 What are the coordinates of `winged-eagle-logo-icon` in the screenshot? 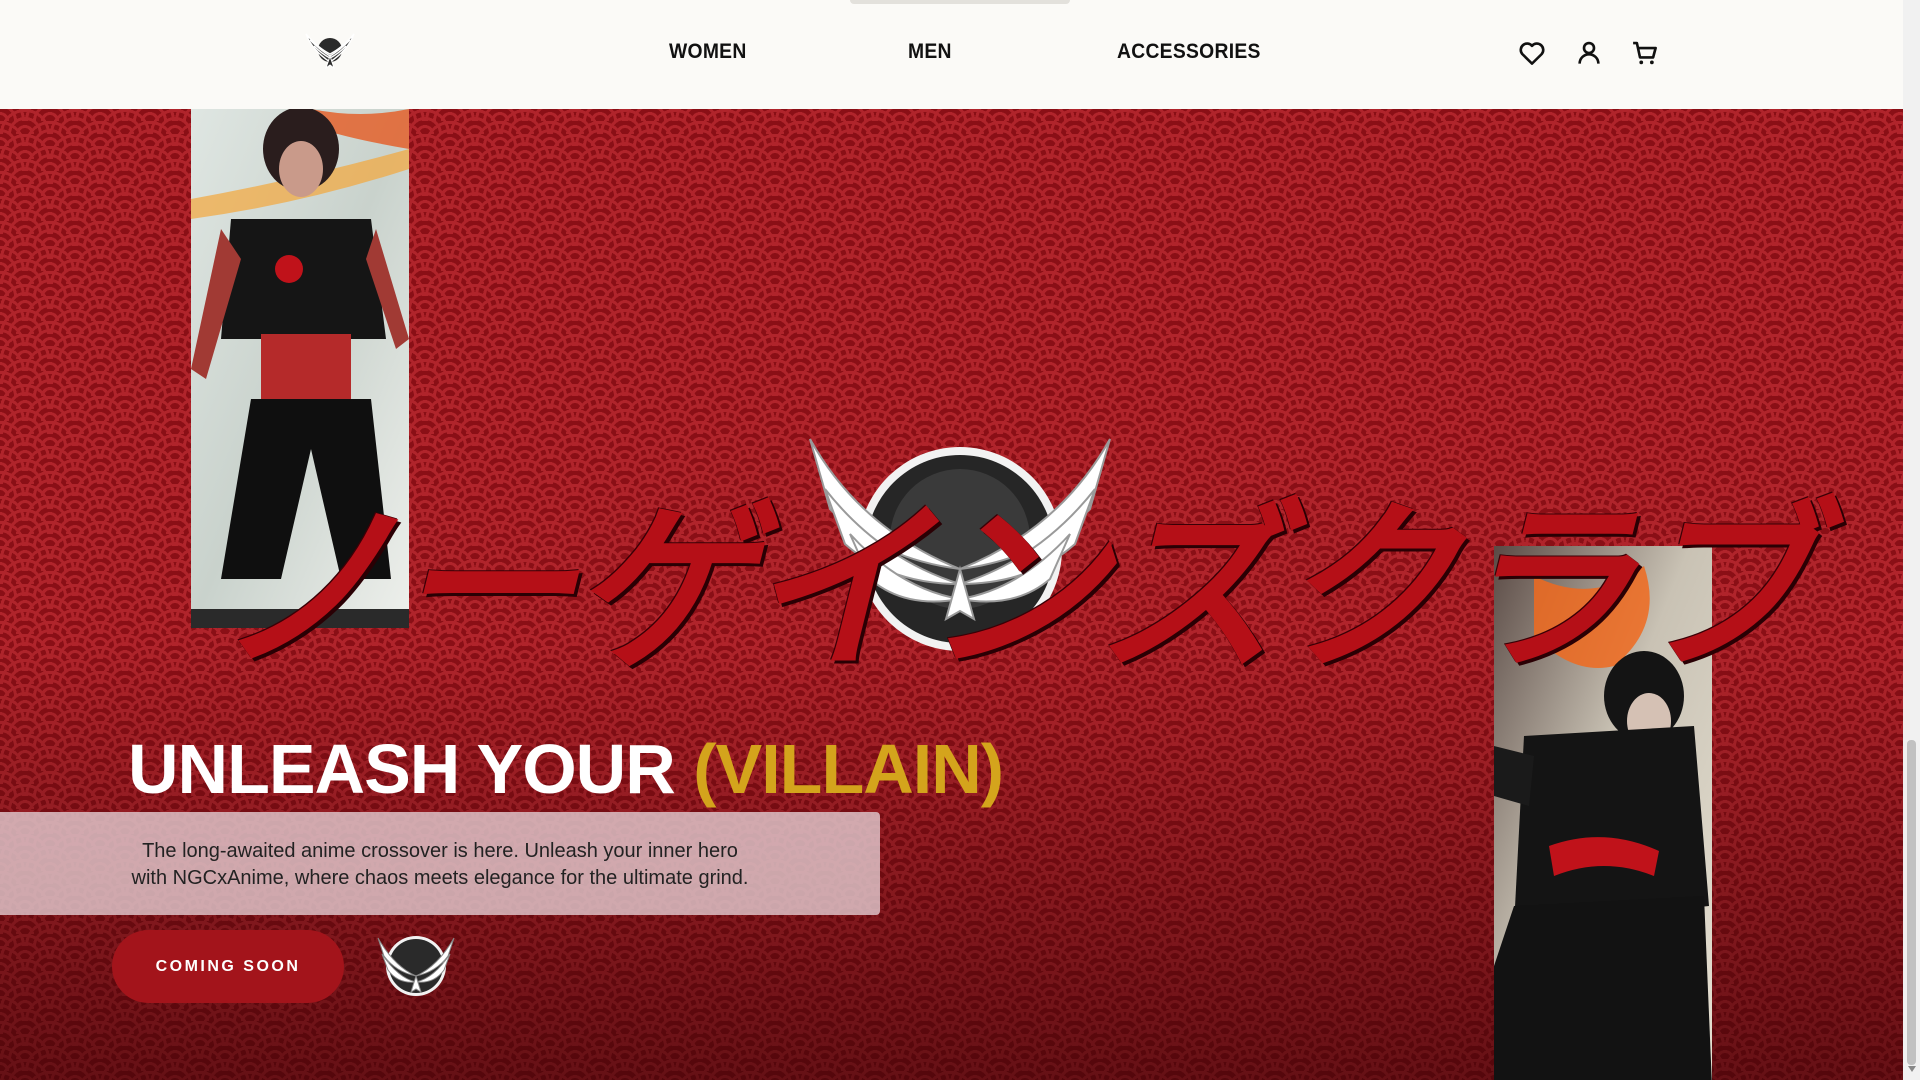 It's located at (330, 49).